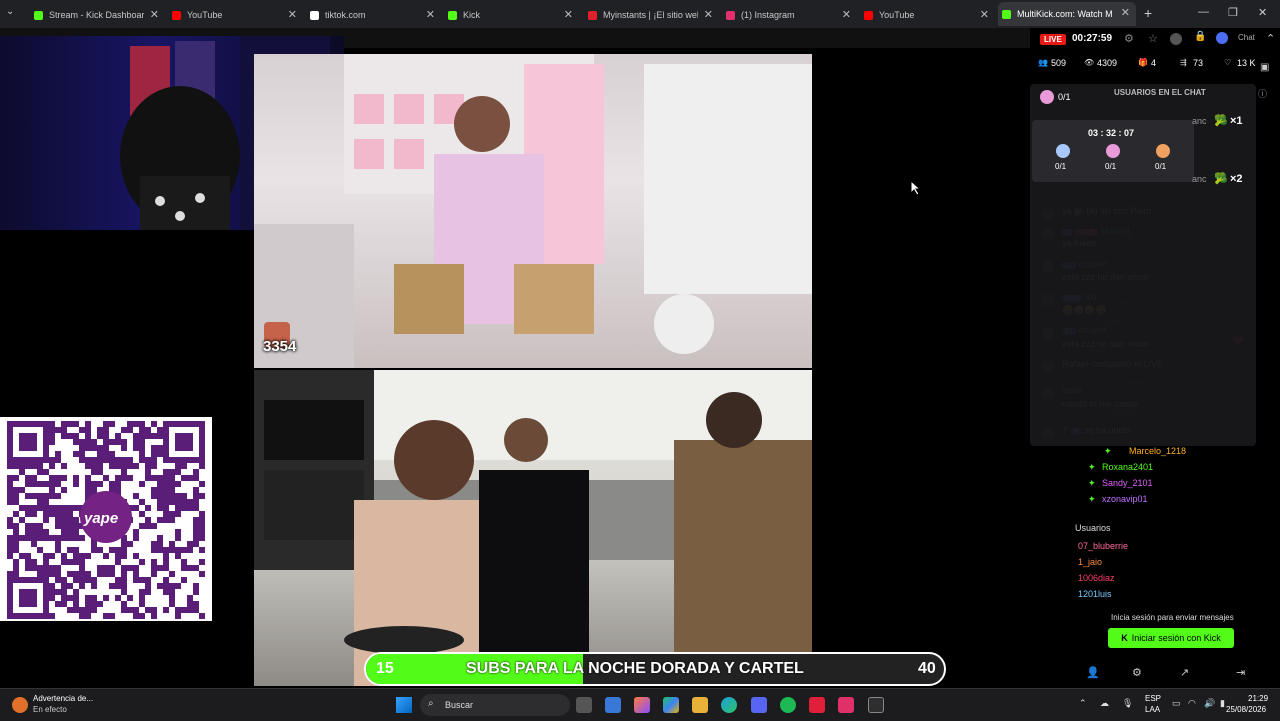 This screenshot has height=721, width=1280. Describe the element at coordinates (729, 705) in the screenshot. I see `edge-icon` at that location.